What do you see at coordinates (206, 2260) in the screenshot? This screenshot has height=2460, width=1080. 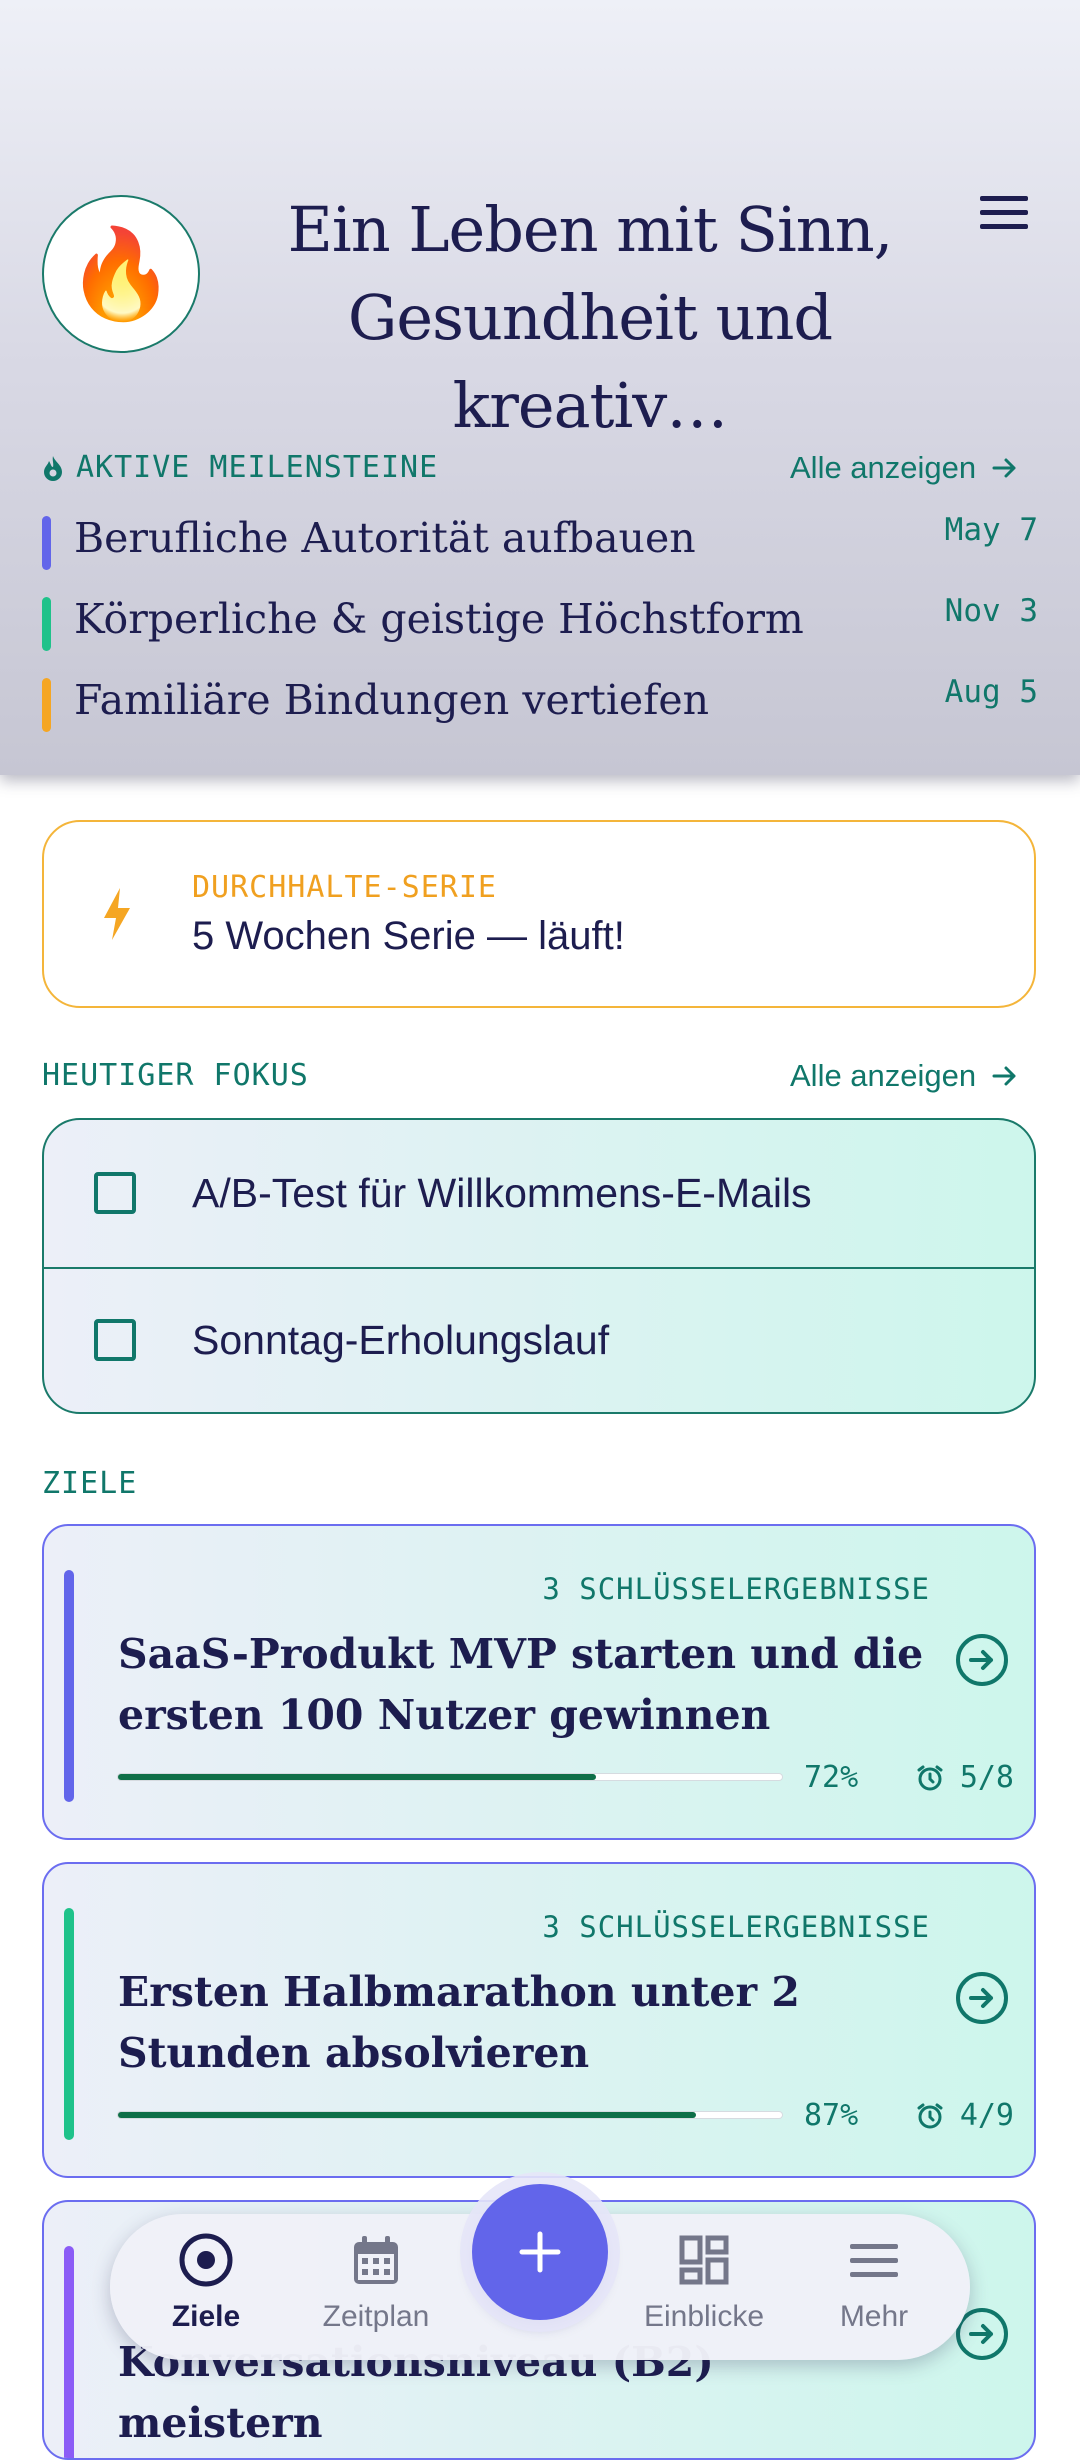 I see `target-icon` at bounding box center [206, 2260].